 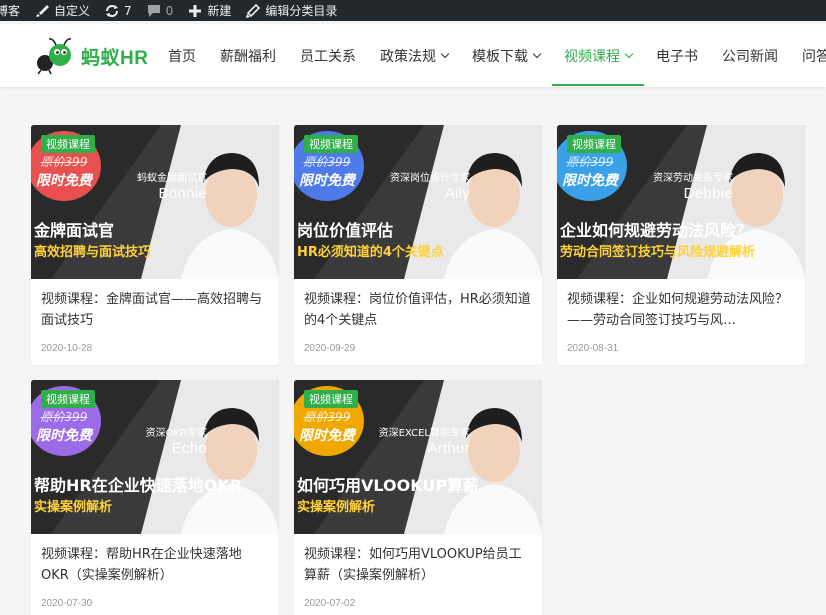 I want to click on plus-icon, so click(x=195, y=11).